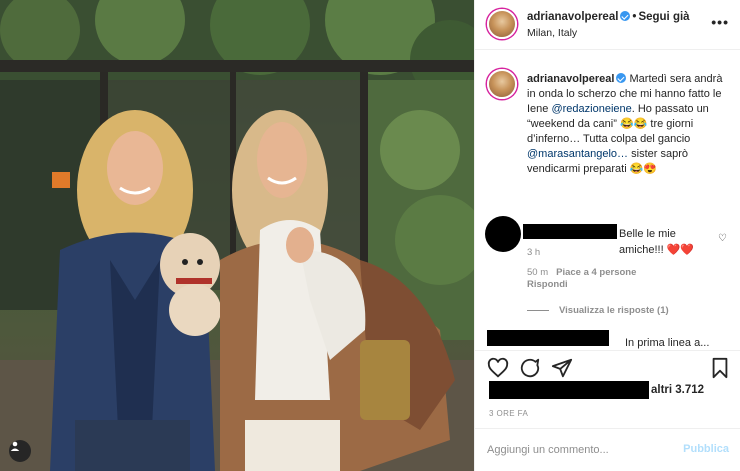 This screenshot has height=471, width=740. Describe the element at coordinates (15, 446) in the screenshot. I see `user-tag-icon` at that location.